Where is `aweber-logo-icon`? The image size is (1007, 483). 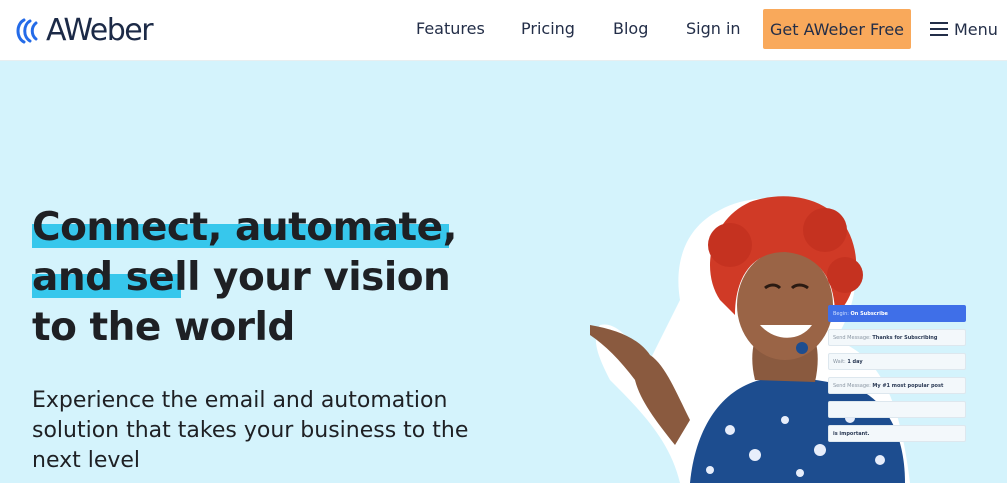 aweber-logo-icon is located at coordinates (27, 31).